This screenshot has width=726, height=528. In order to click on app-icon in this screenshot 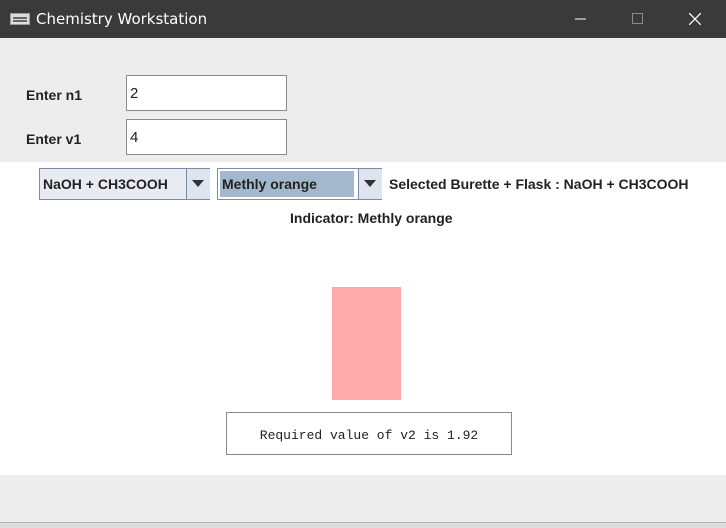, I will do `click(20, 19)`.